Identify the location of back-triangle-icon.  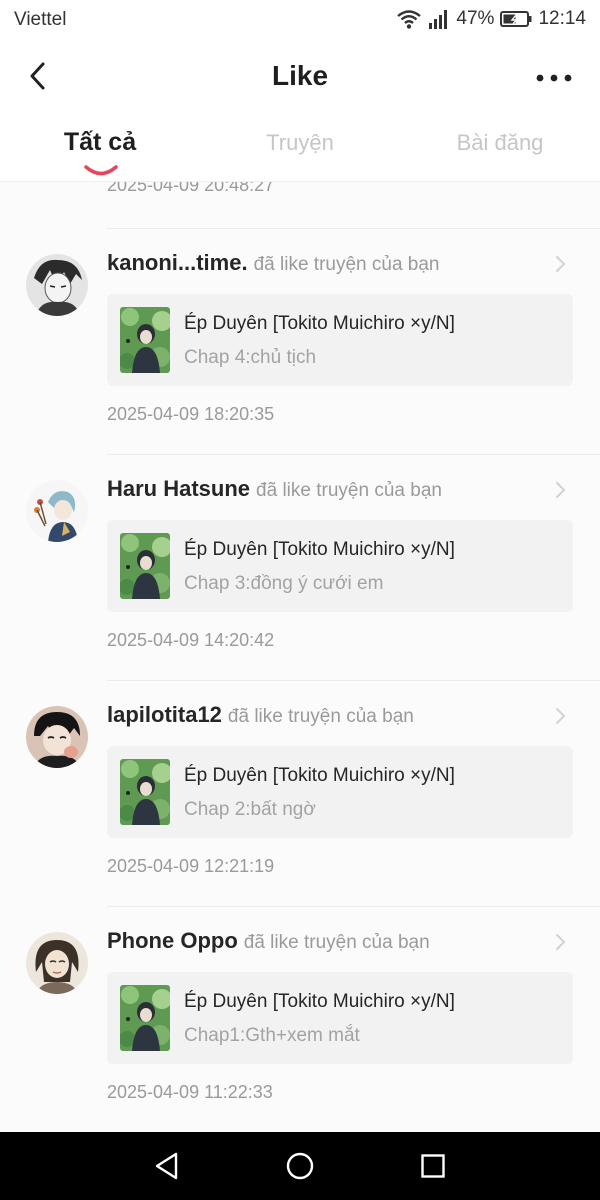
(166, 1166).